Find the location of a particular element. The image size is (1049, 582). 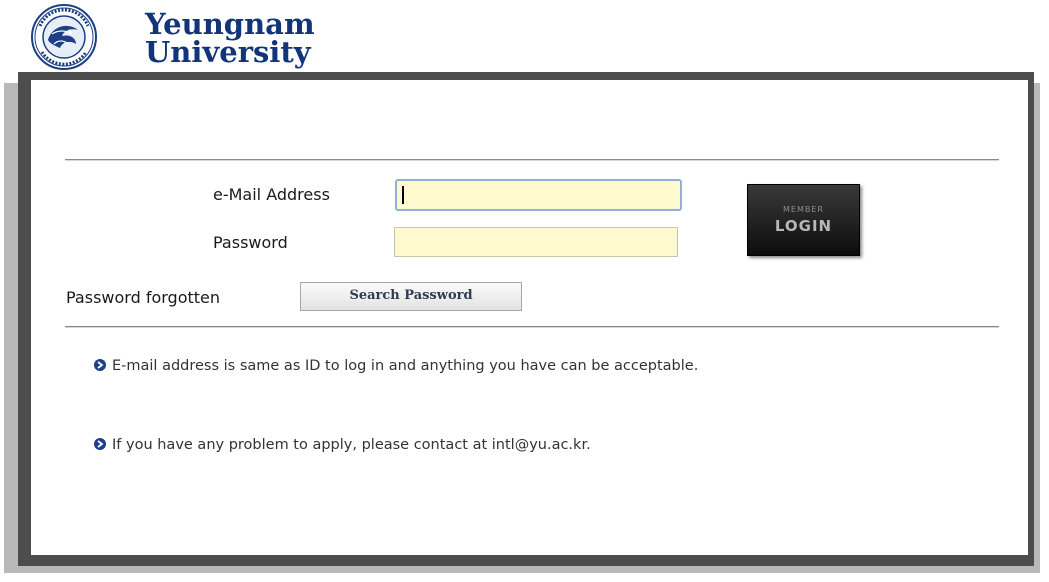

password-field is located at coordinates (536, 242).